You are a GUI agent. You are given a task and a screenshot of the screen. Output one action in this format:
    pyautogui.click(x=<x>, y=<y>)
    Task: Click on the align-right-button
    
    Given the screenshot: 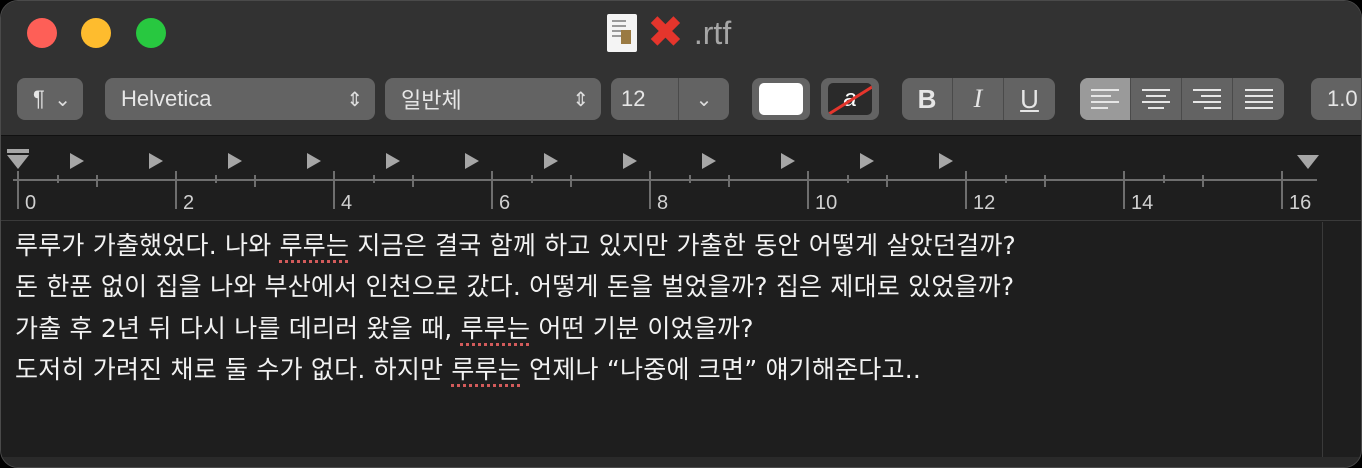 What is the action you would take?
    pyautogui.click(x=1207, y=99)
    